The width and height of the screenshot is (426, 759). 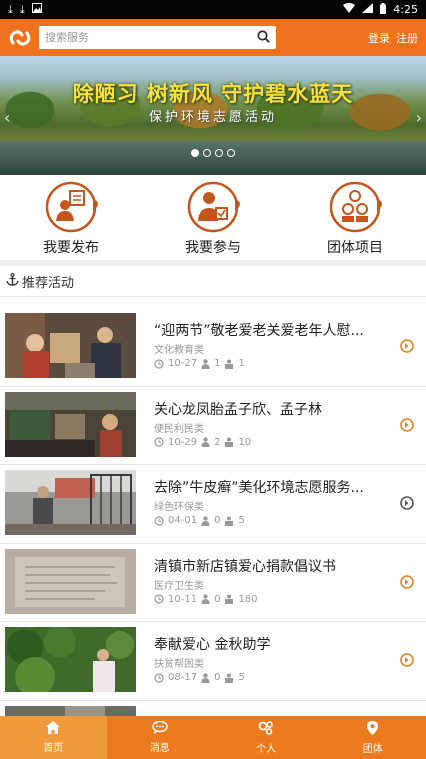 I want to click on list-item: 奉献爱心 金秋助学 扶贫帮困类 08-17 0 5, so click(x=213, y=661).